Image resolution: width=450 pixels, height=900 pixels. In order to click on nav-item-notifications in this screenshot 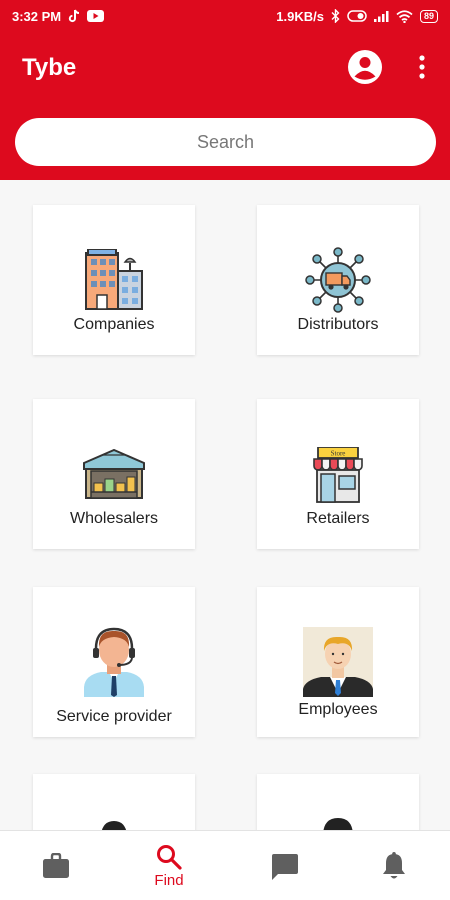, I will do `click(394, 865)`.